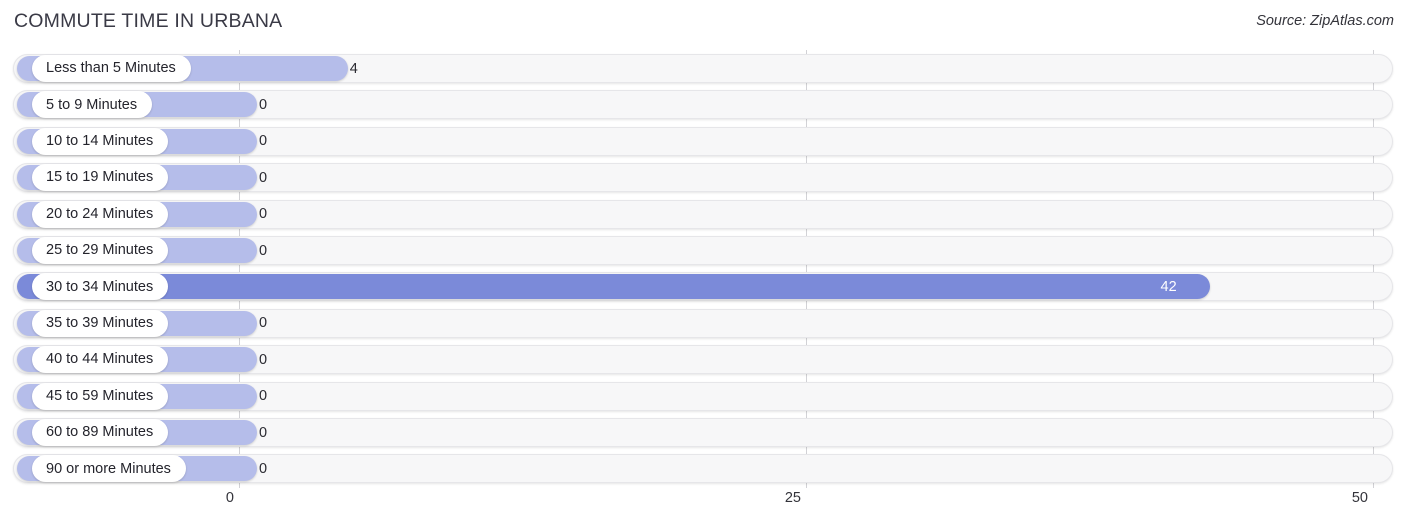 This screenshot has height=523, width=1406. What do you see at coordinates (1359, 498) in the screenshot?
I see `x-tick-label: 50` at bounding box center [1359, 498].